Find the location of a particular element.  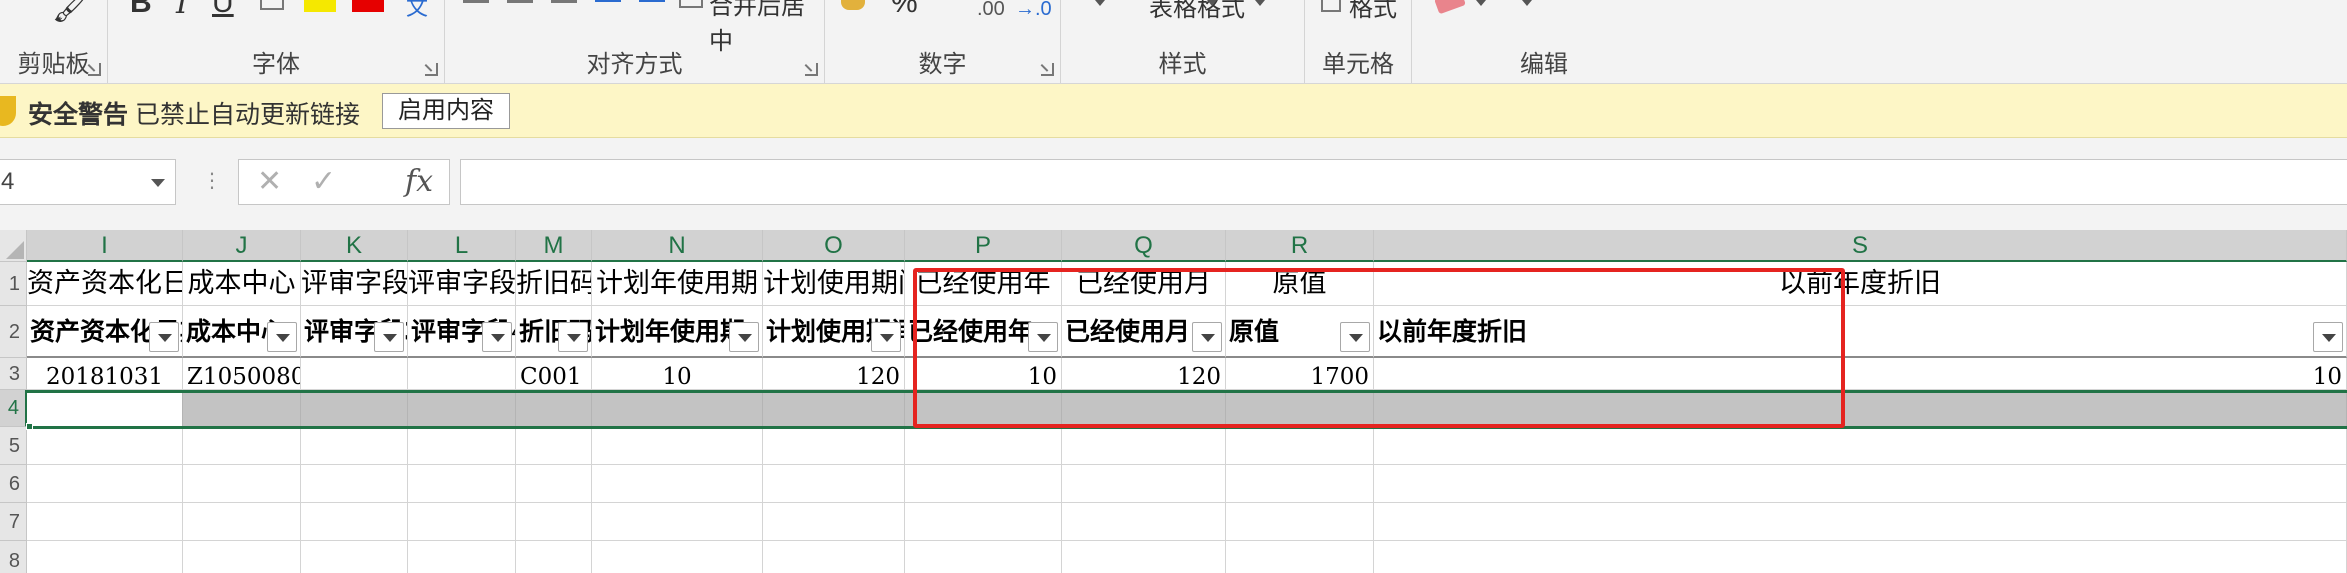

cell-M2: 折旧码 is located at coordinates (554, 332).